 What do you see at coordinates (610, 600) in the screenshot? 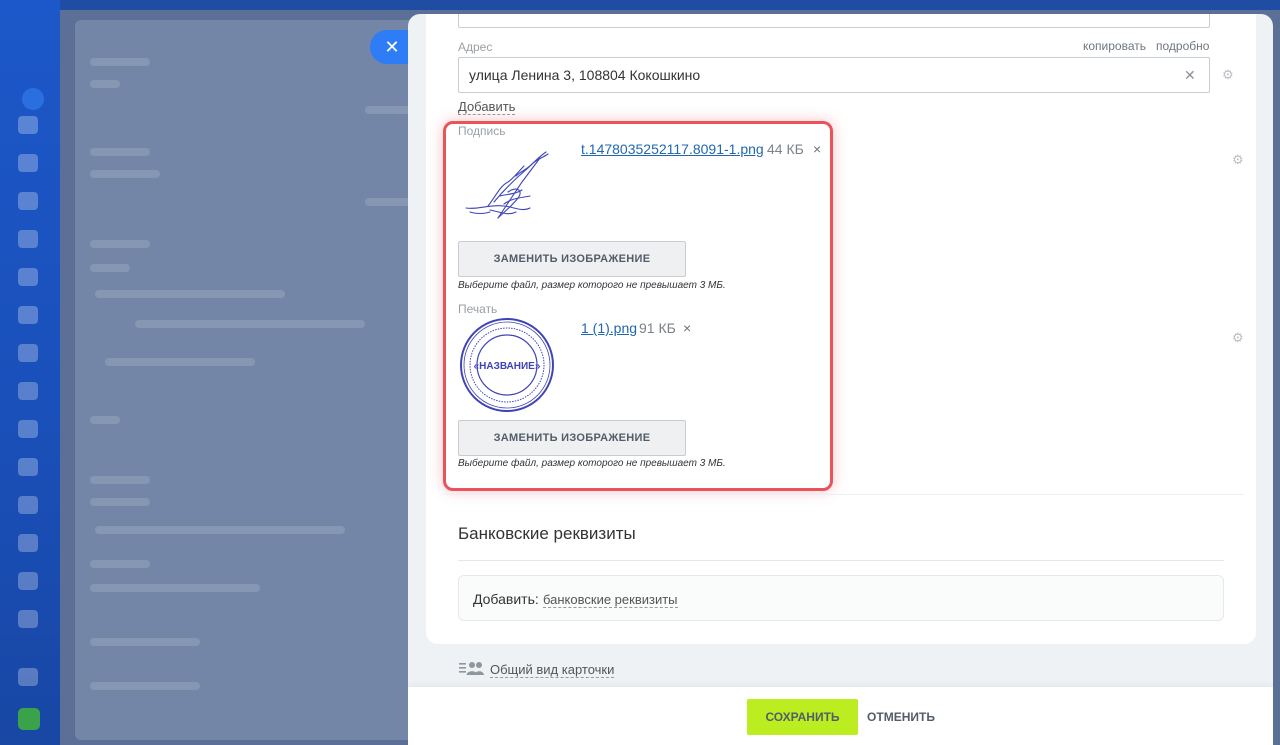
I see `add-bank-requisites-link: банковские реквизиты` at bounding box center [610, 600].